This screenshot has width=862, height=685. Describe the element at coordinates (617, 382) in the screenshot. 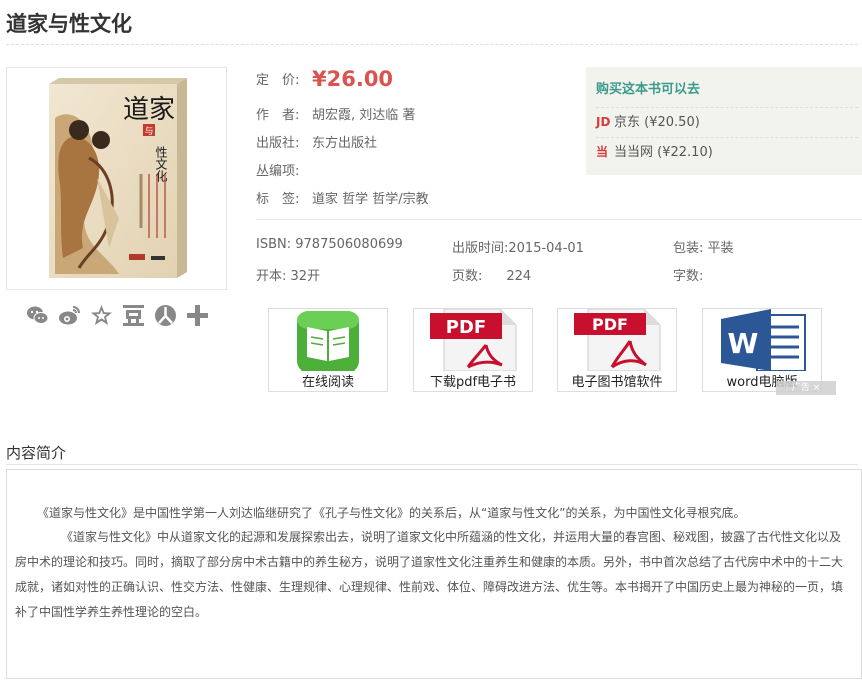

I see `download-label: 电子图书馆软件` at that location.